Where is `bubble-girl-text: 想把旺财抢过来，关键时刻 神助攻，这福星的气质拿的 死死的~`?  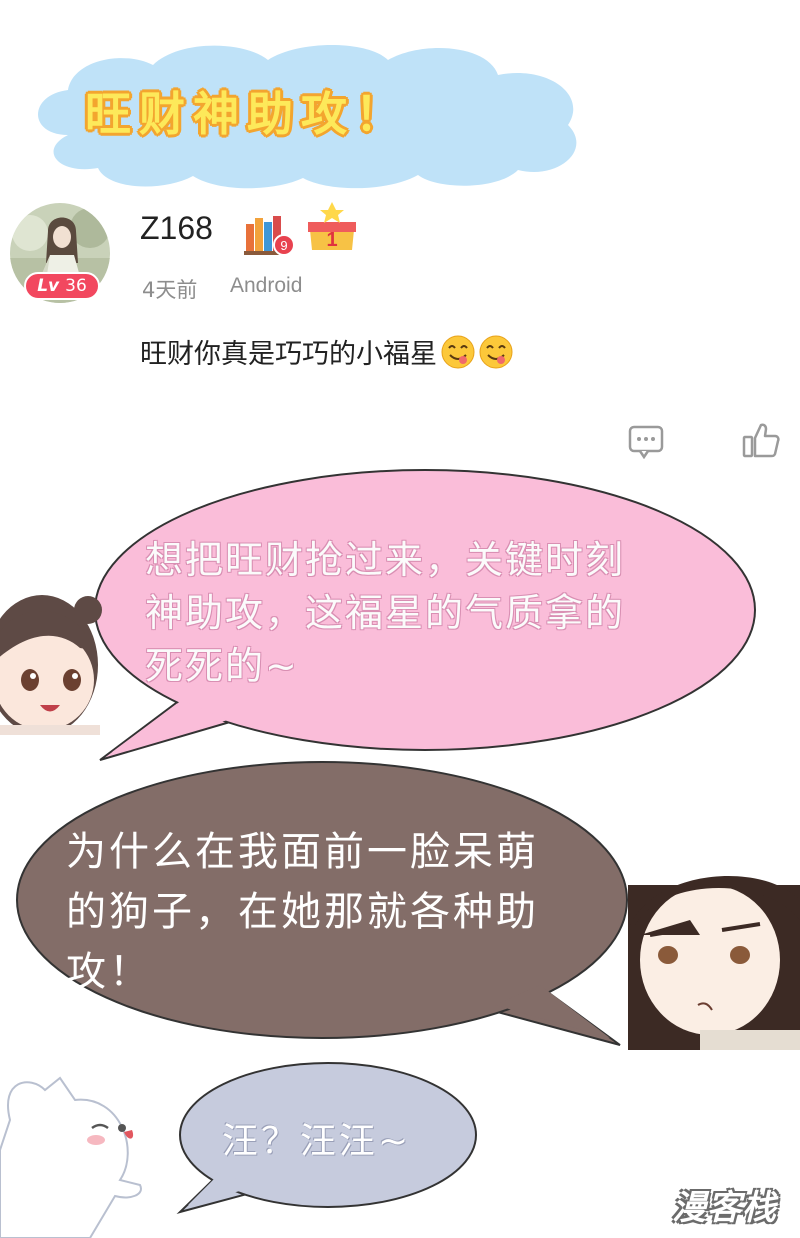 bubble-girl-text: 想把旺财抢过来，关键时刻 神助攻，这福星的气质拿的 死死的~ is located at coordinates (385, 613).